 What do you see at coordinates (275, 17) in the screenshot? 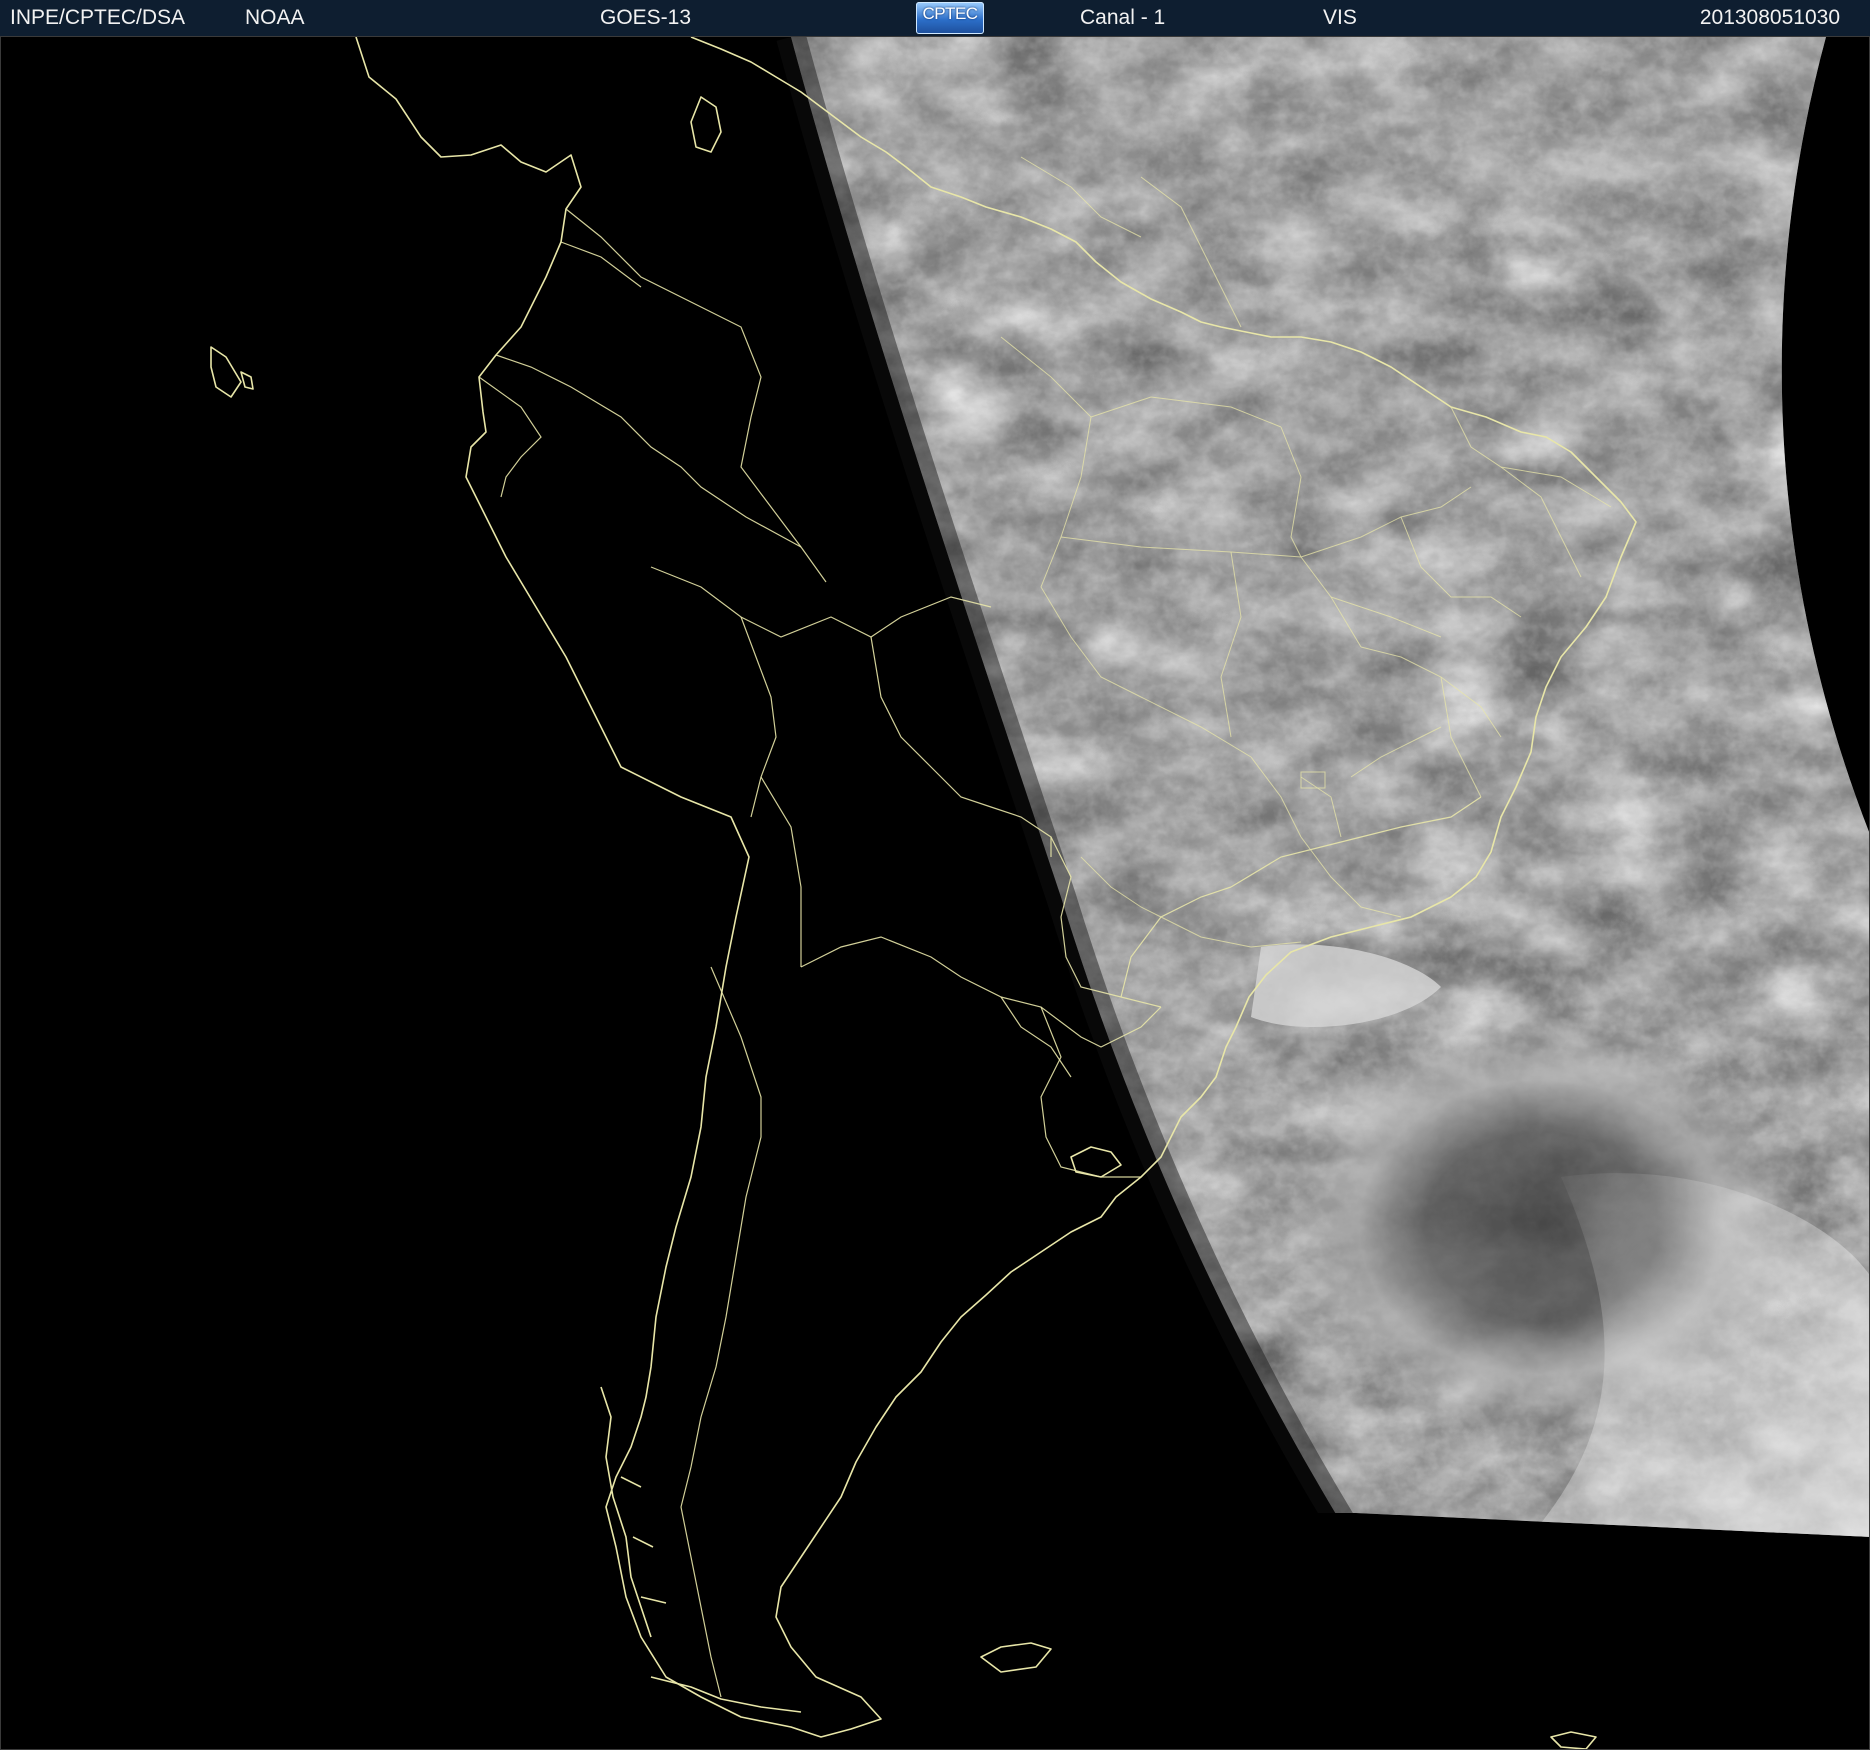
I see `agency-label: NOAA` at bounding box center [275, 17].